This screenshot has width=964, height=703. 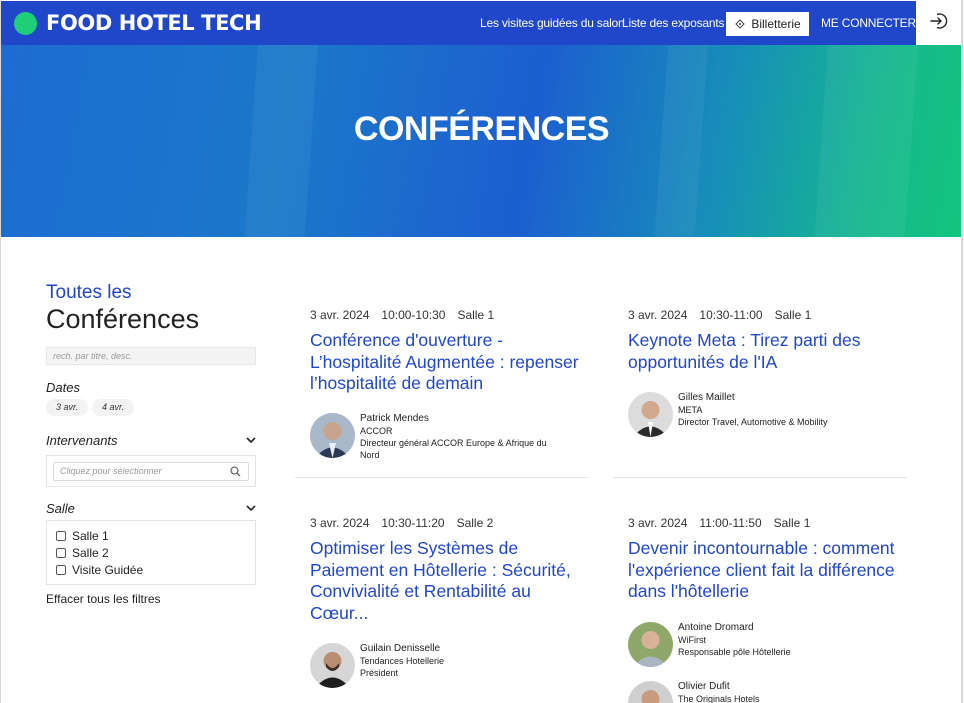 I want to click on login-button, so click(x=939, y=23).